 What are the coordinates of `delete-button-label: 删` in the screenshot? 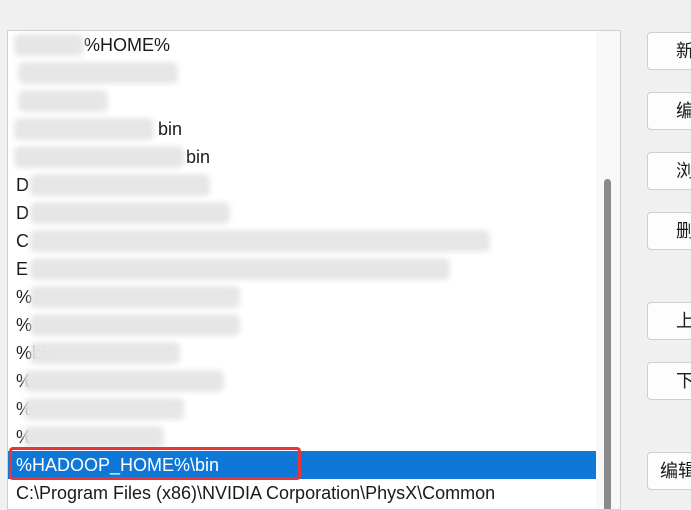 It's located at (683, 231).